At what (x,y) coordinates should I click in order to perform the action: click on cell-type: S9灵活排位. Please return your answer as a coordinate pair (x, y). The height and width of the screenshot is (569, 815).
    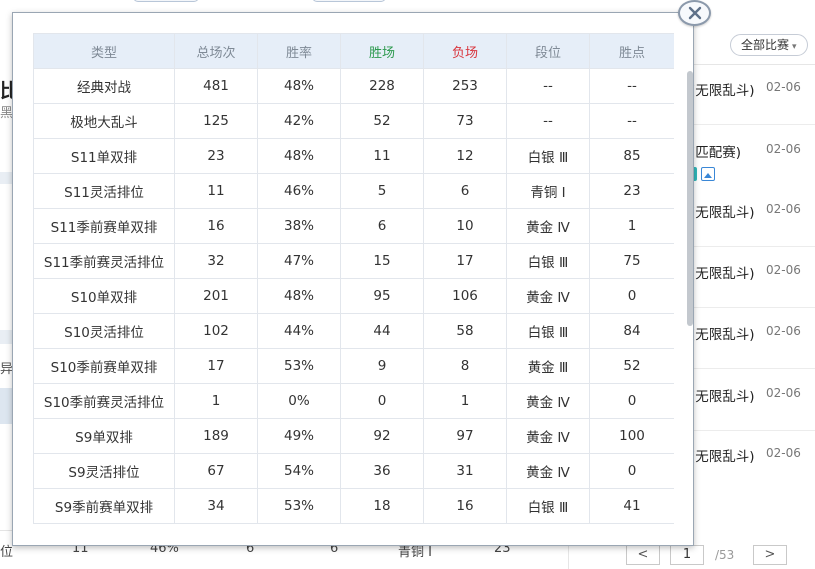
    Looking at the image, I should click on (104, 471).